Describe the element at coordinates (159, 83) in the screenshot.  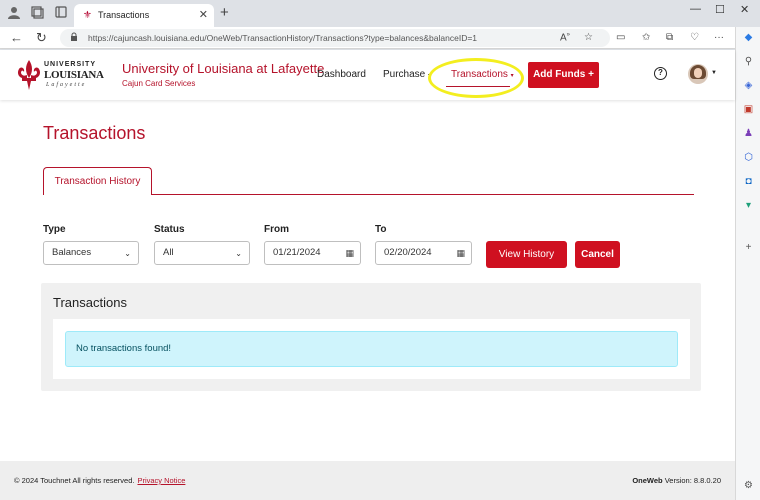
I see `site-subtitle: Cajun Card Services` at that location.